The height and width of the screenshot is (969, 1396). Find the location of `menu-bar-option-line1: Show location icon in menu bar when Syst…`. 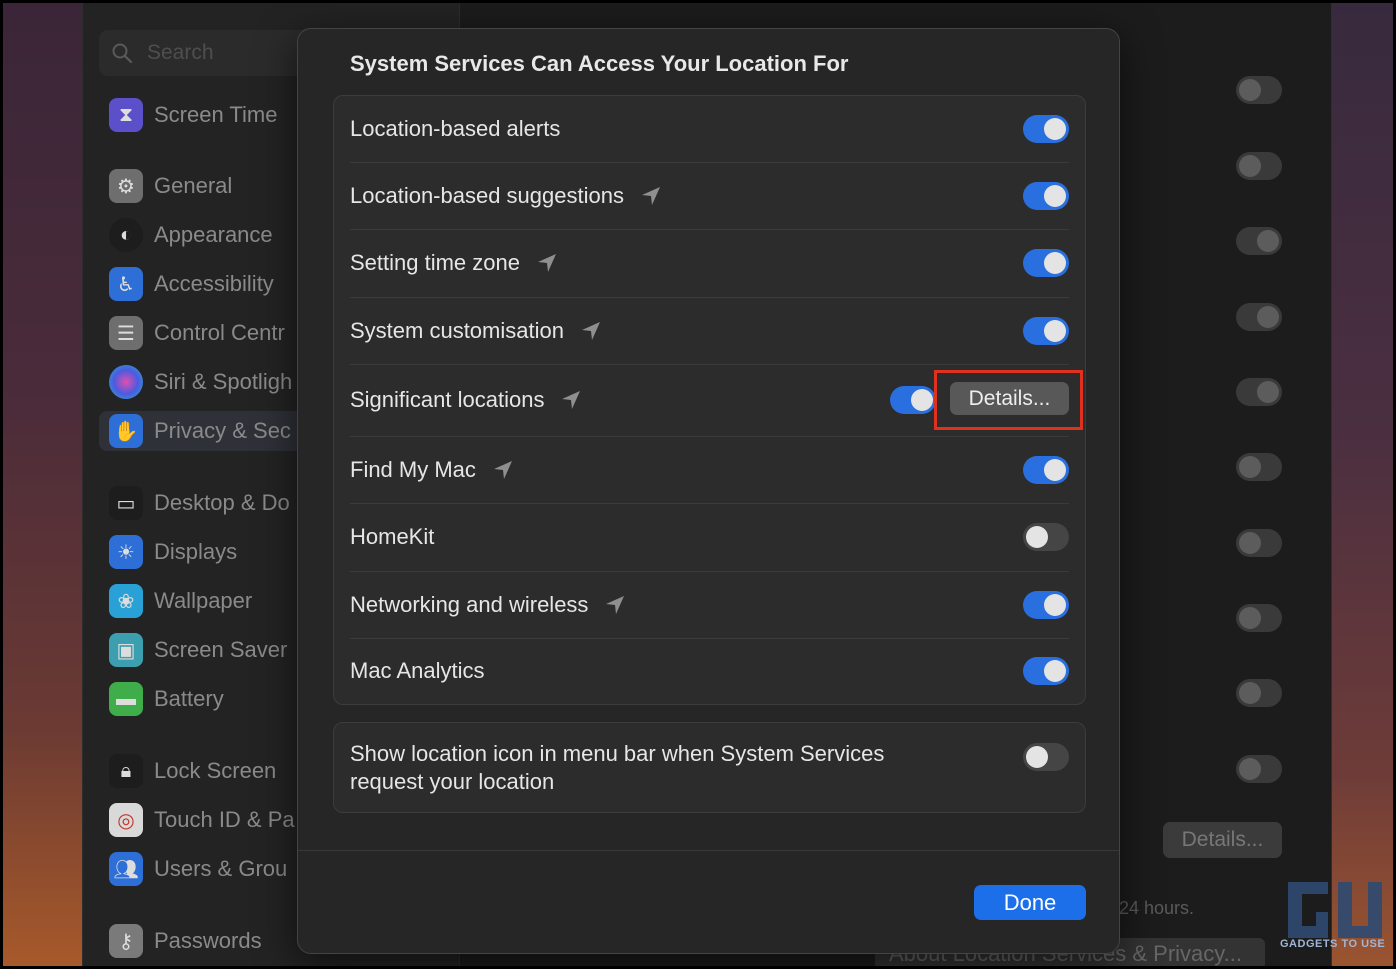

menu-bar-option-line1: Show location icon in menu bar when Syst… is located at coordinates (617, 753).